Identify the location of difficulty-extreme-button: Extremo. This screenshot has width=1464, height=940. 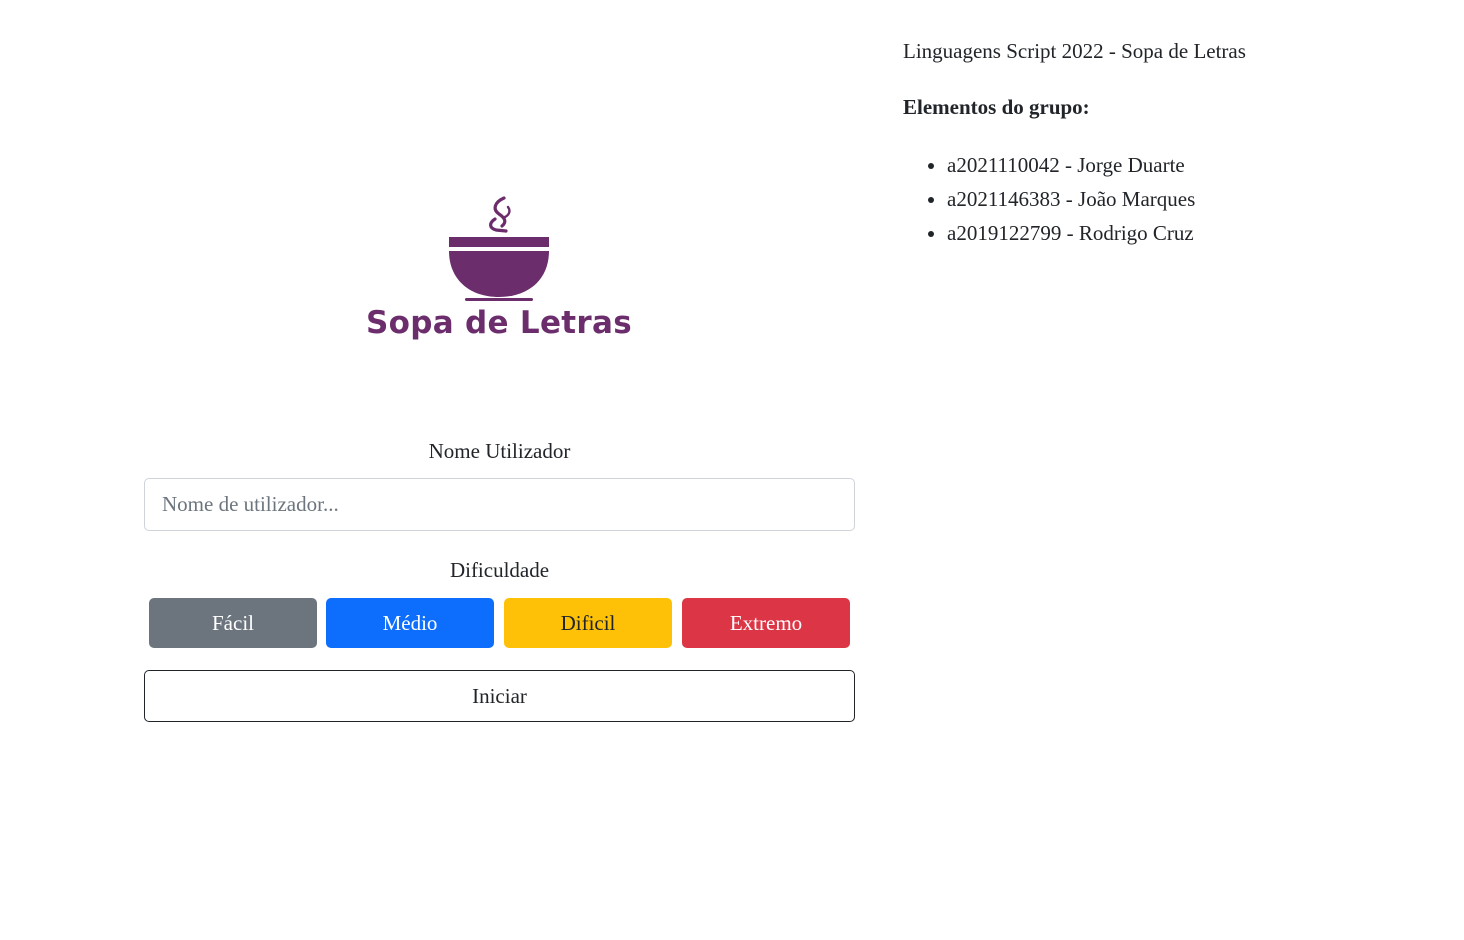
(766, 623).